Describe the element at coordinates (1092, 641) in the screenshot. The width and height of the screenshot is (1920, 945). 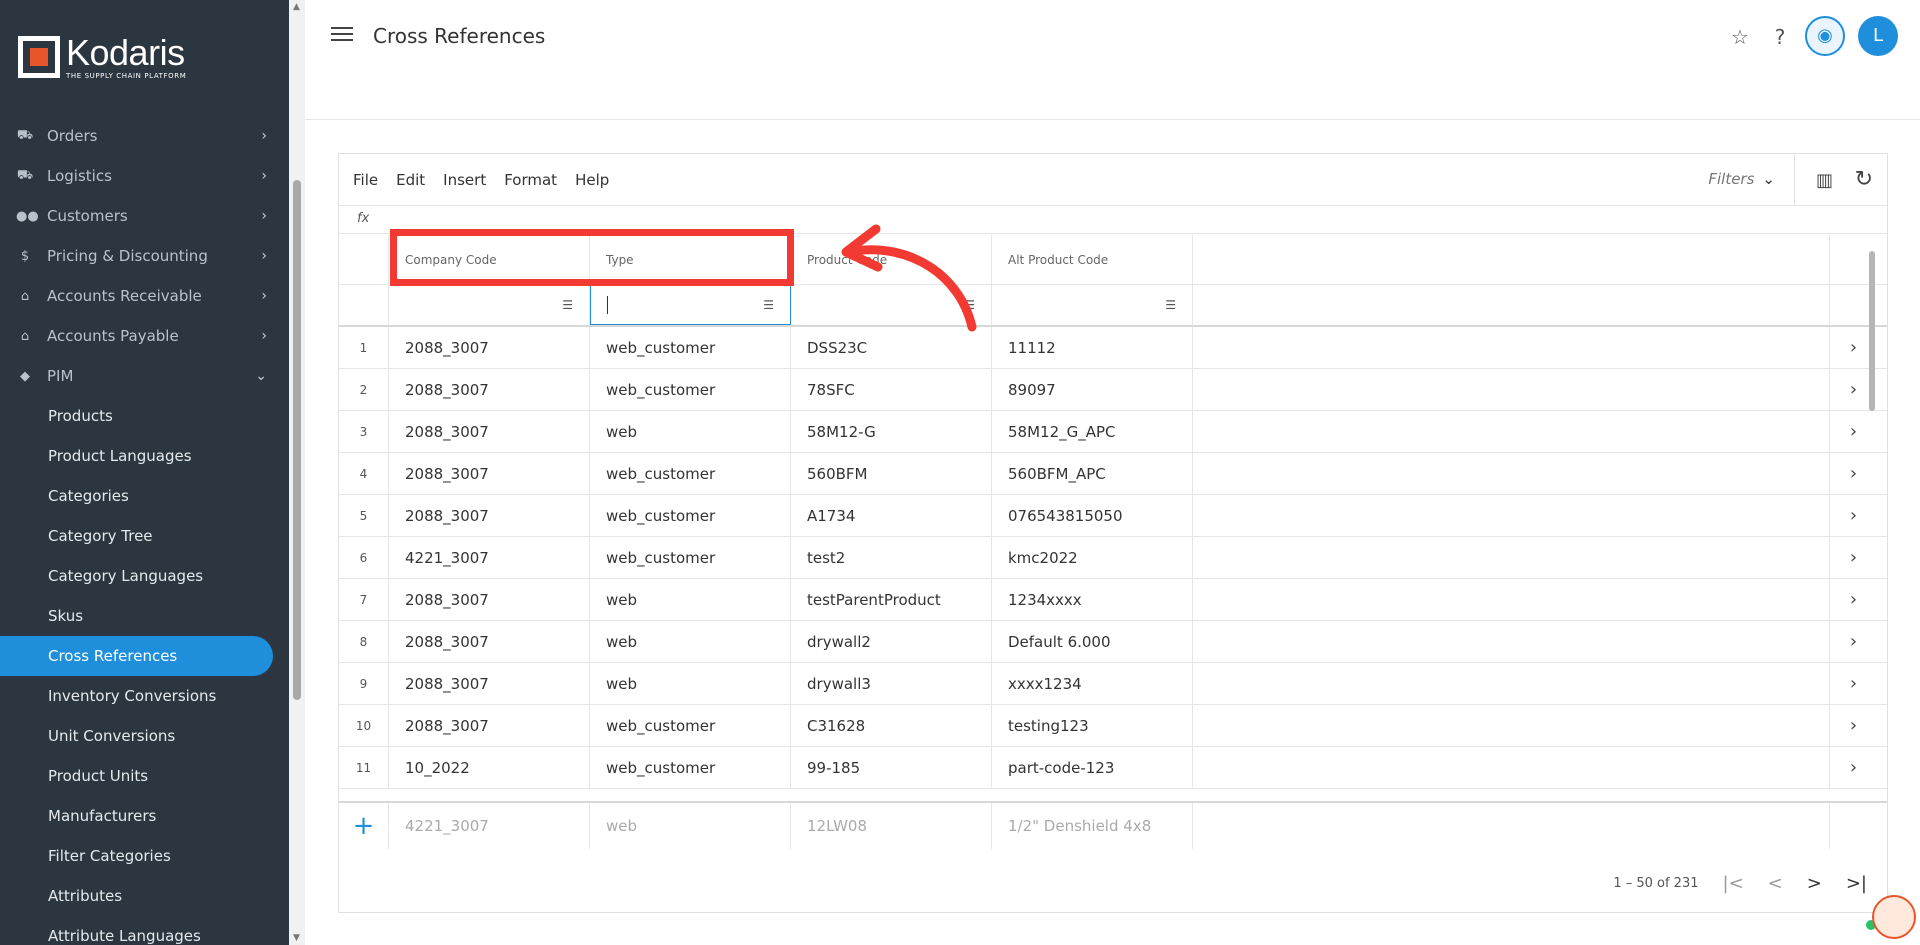
I see `cell-alt-product-code: Default 6.000` at that location.